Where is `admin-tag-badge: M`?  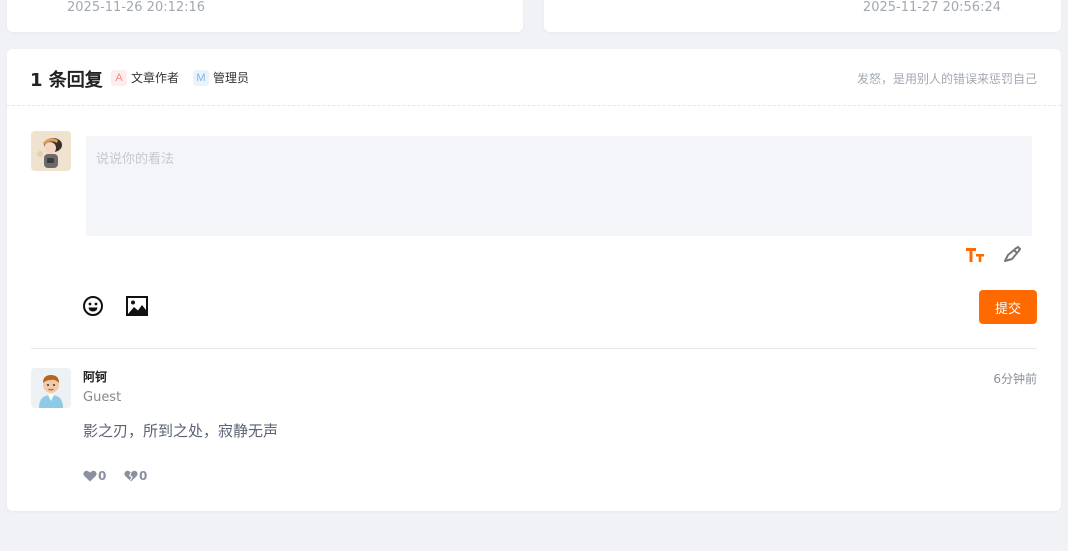
admin-tag-badge: M is located at coordinates (201, 77).